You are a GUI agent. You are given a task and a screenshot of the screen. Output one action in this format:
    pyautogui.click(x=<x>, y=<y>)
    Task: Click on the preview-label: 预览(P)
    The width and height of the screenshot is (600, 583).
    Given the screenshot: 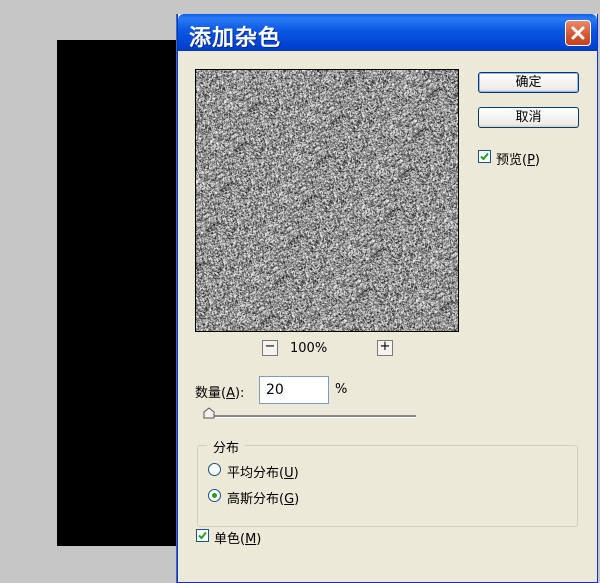 What is the action you would take?
    pyautogui.click(x=518, y=160)
    